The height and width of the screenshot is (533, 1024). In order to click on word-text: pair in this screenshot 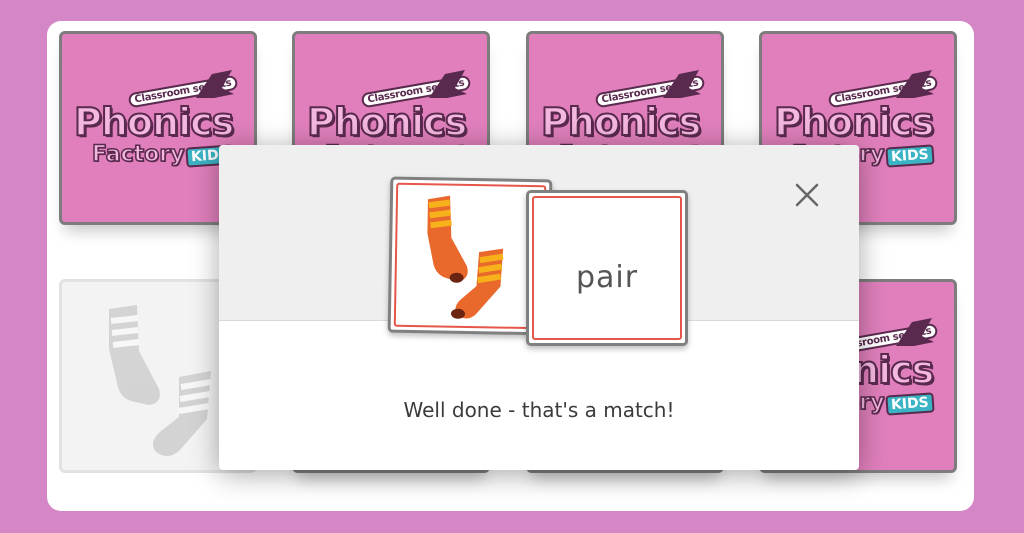, I will do `click(607, 277)`.